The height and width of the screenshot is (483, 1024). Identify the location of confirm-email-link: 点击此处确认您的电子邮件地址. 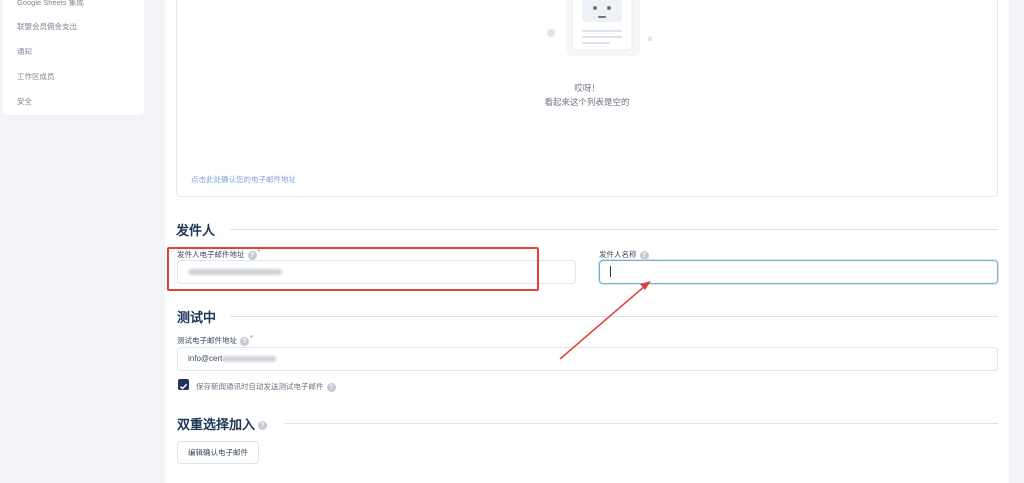
(243, 179).